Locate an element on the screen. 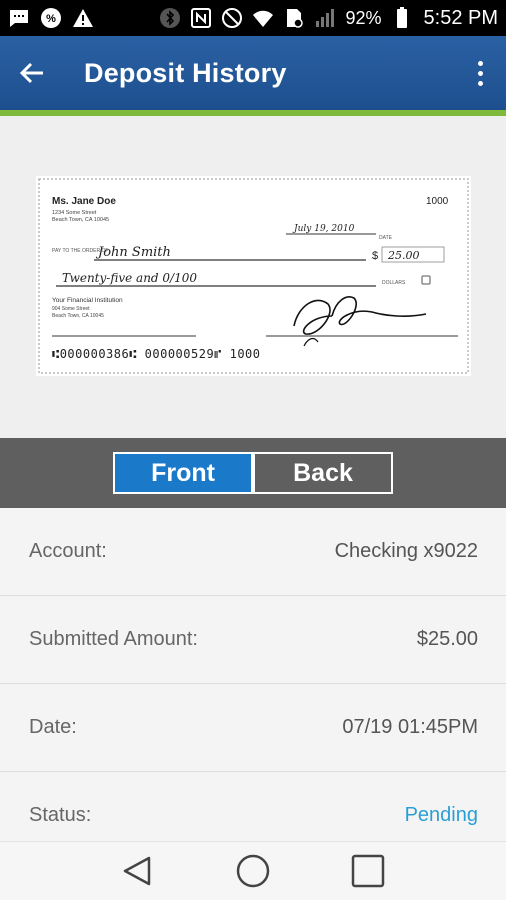 This screenshot has width=506, height=900. message-icon is located at coordinates (19, 18).